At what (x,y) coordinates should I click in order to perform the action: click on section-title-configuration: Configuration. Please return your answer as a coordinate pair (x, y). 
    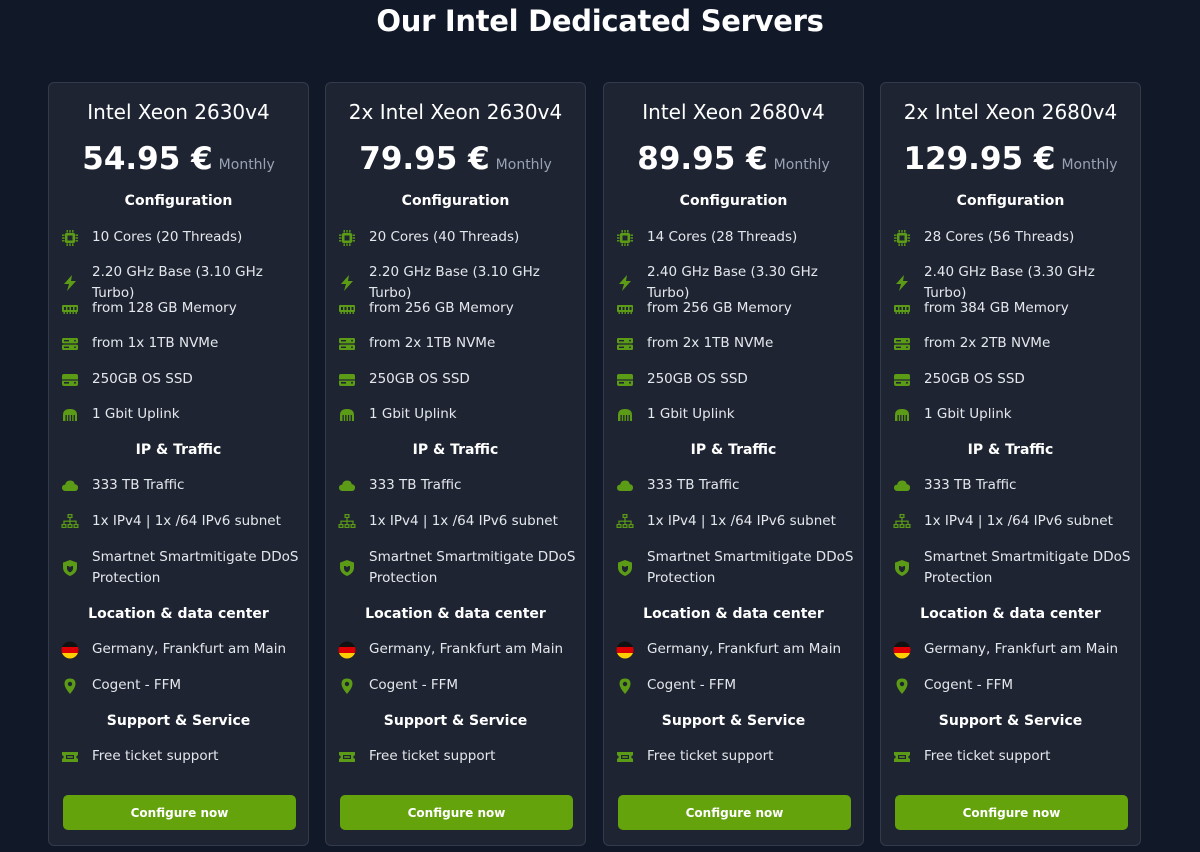
    Looking at the image, I should click on (1010, 201).